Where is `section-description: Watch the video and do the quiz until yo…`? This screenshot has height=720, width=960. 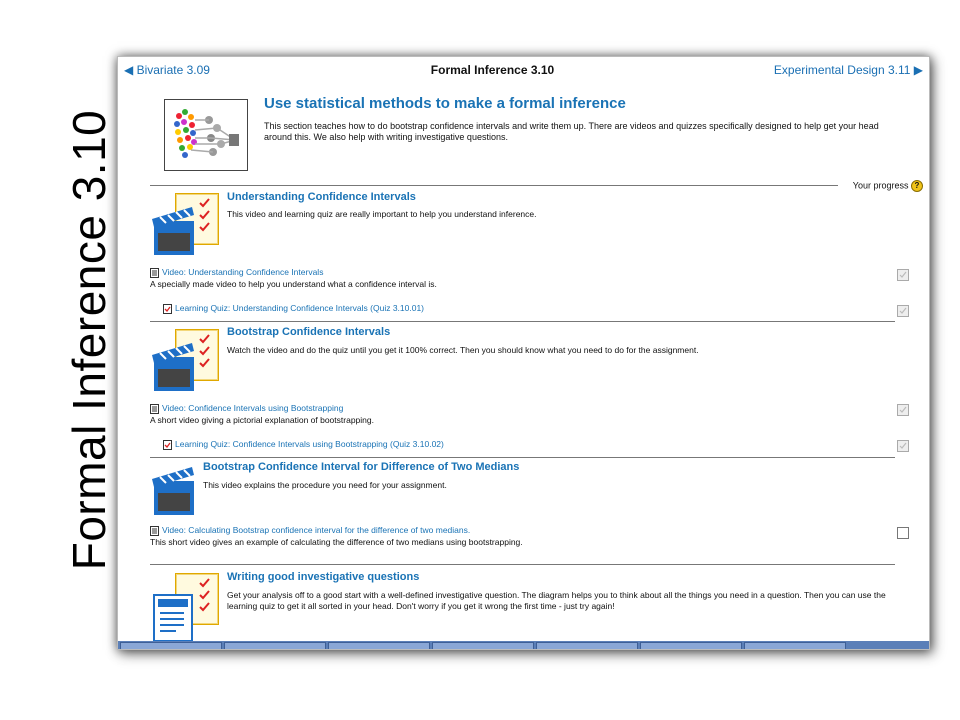
section-description: Watch the video and do the quiz until yo… is located at coordinates (463, 350).